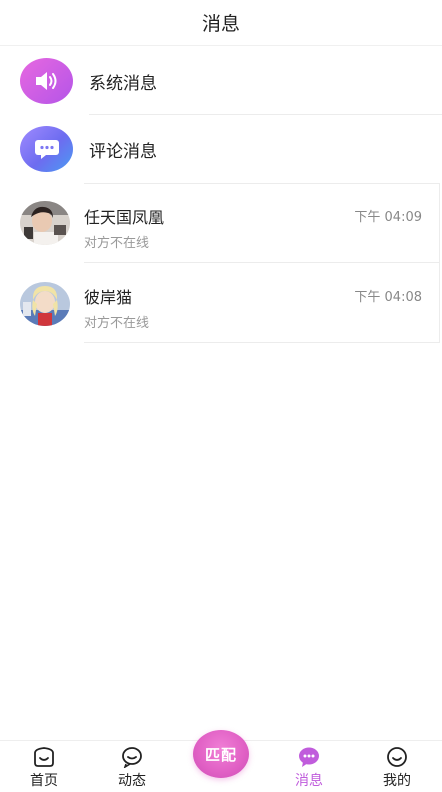  I want to click on chat-name: 任天国凤凰, so click(124, 217).